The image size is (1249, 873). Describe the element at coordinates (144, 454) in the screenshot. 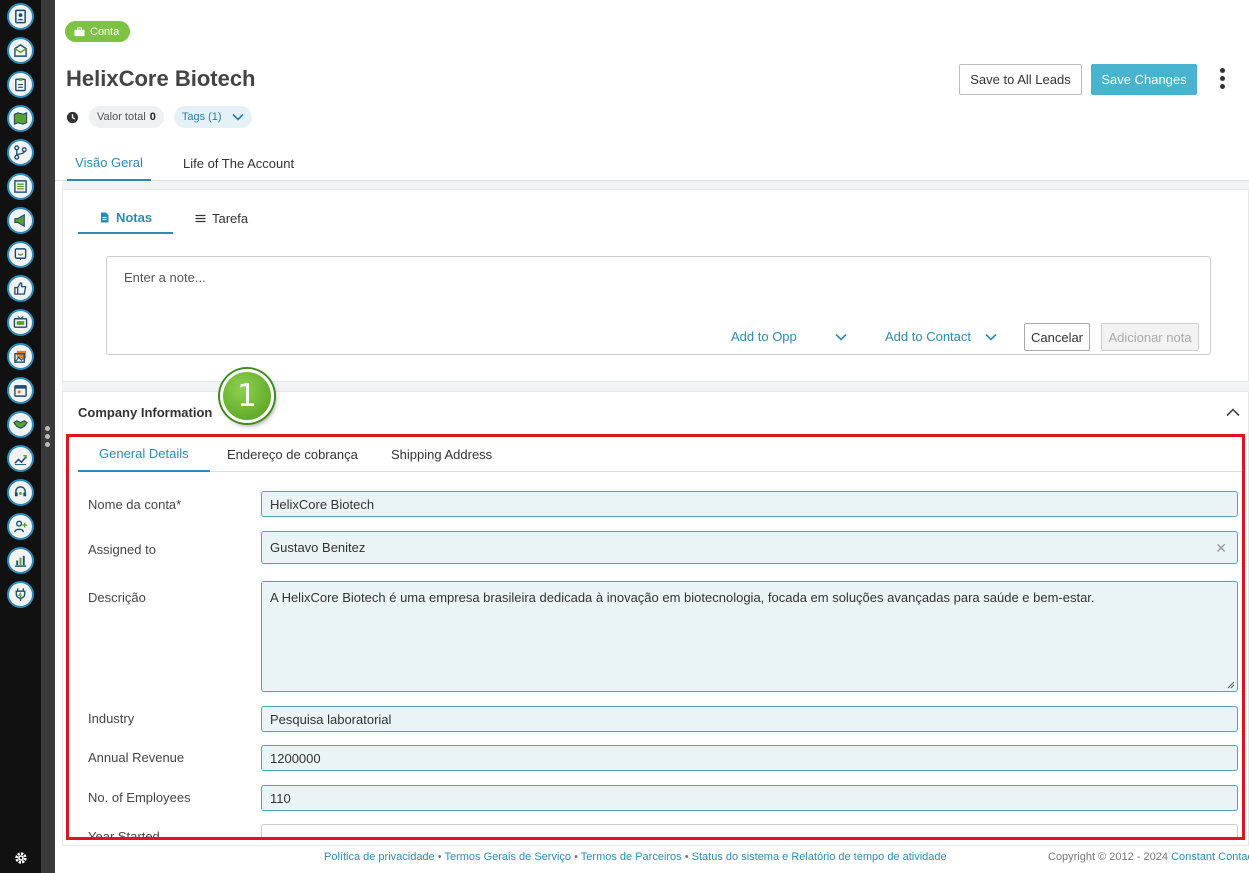

I see `tab-general-details: General Details` at that location.